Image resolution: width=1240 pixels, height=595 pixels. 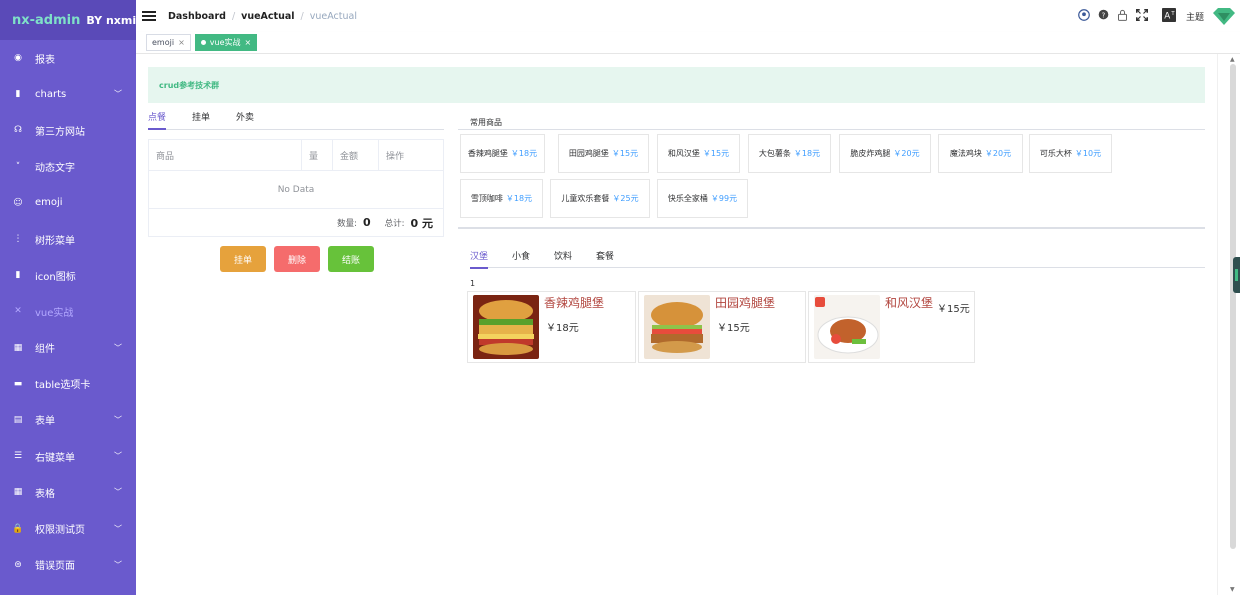 I want to click on scrollbar-thumb, so click(x=1233, y=306).